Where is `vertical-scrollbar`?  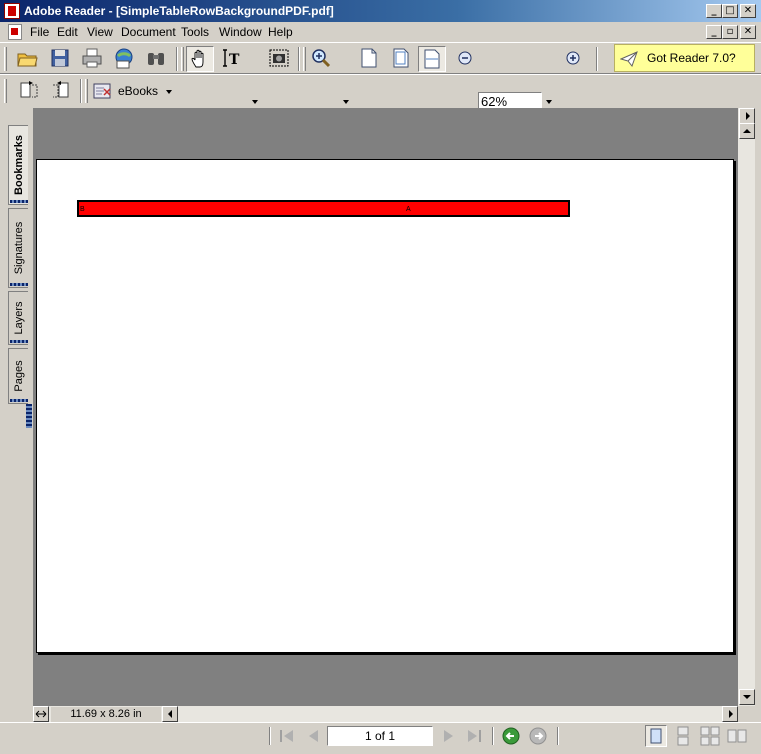
vertical-scrollbar is located at coordinates (746, 407).